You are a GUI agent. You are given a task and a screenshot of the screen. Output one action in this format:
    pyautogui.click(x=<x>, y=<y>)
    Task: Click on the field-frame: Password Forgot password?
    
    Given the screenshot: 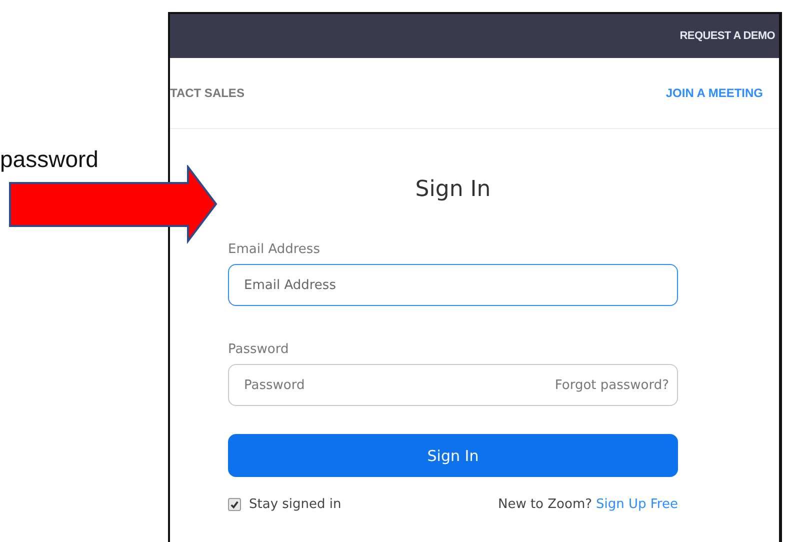 What is the action you would take?
    pyautogui.click(x=453, y=385)
    